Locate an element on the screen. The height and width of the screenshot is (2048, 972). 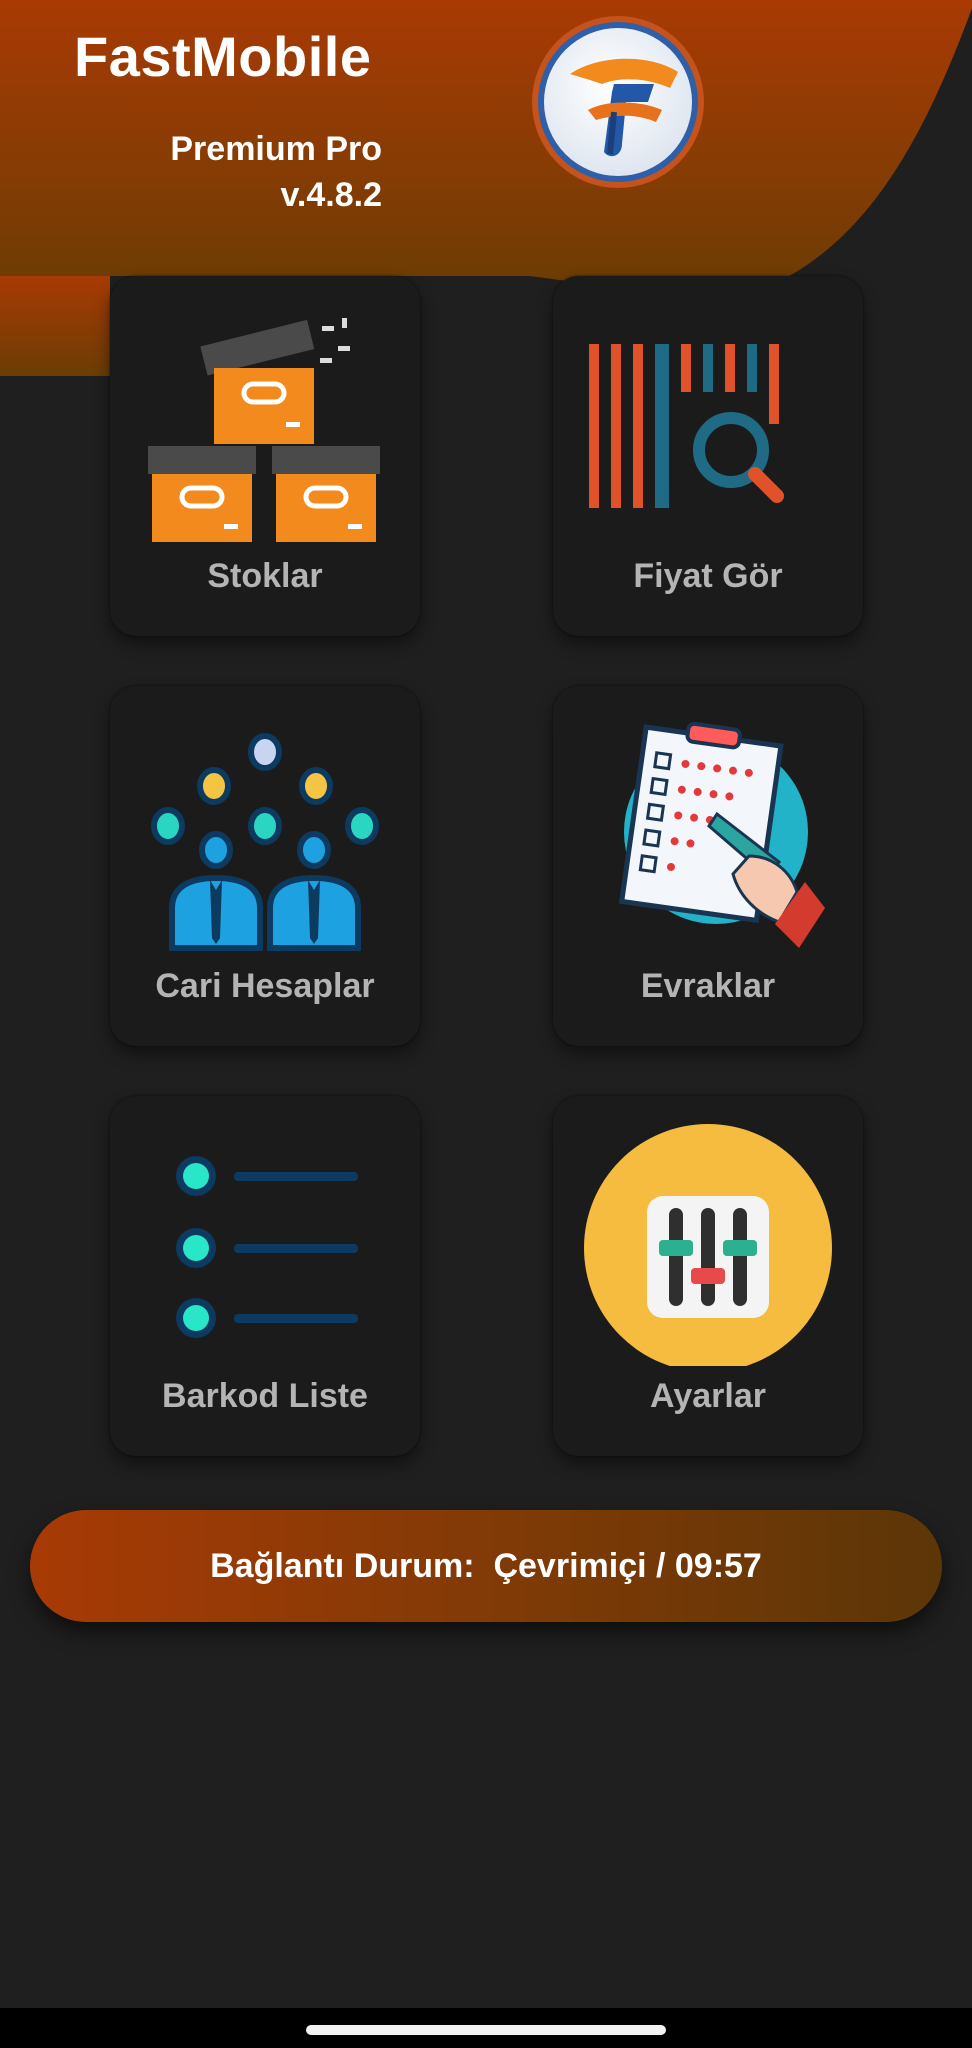
bullet-list-icon is located at coordinates (267, 1247).